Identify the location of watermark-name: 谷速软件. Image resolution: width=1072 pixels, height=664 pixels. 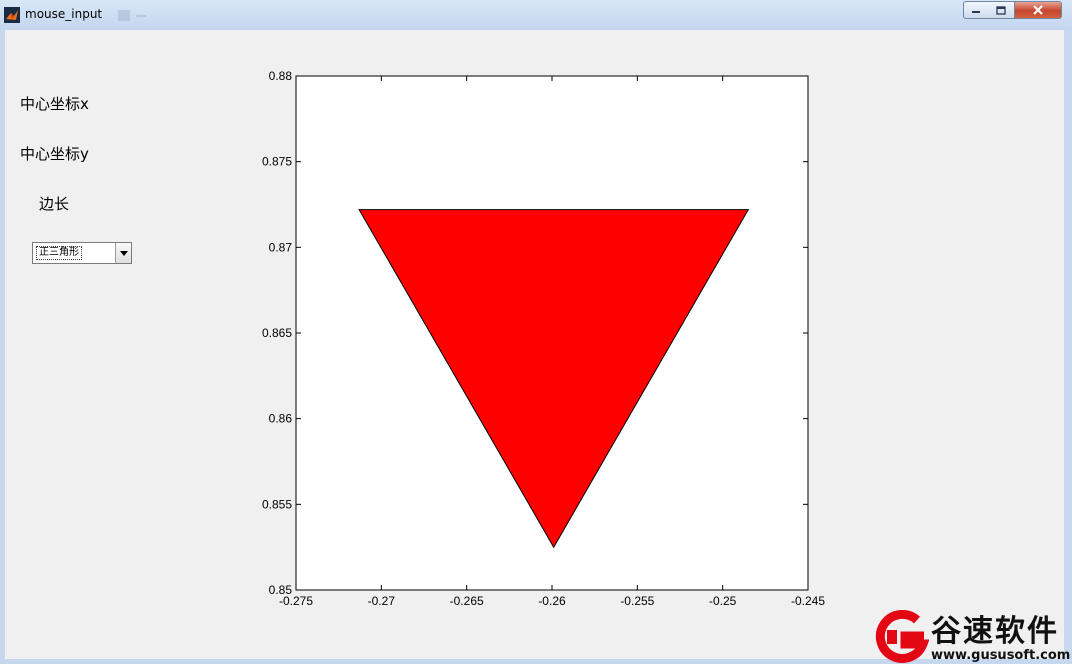
(995, 631).